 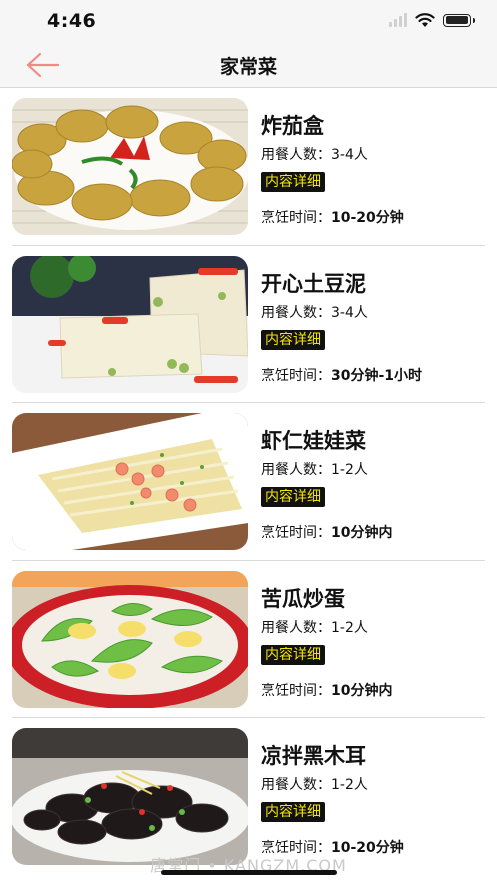 What do you see at coordinates (249, 872) in the screenshot?
I see `home-indicator` at bounding box center [249, 872].